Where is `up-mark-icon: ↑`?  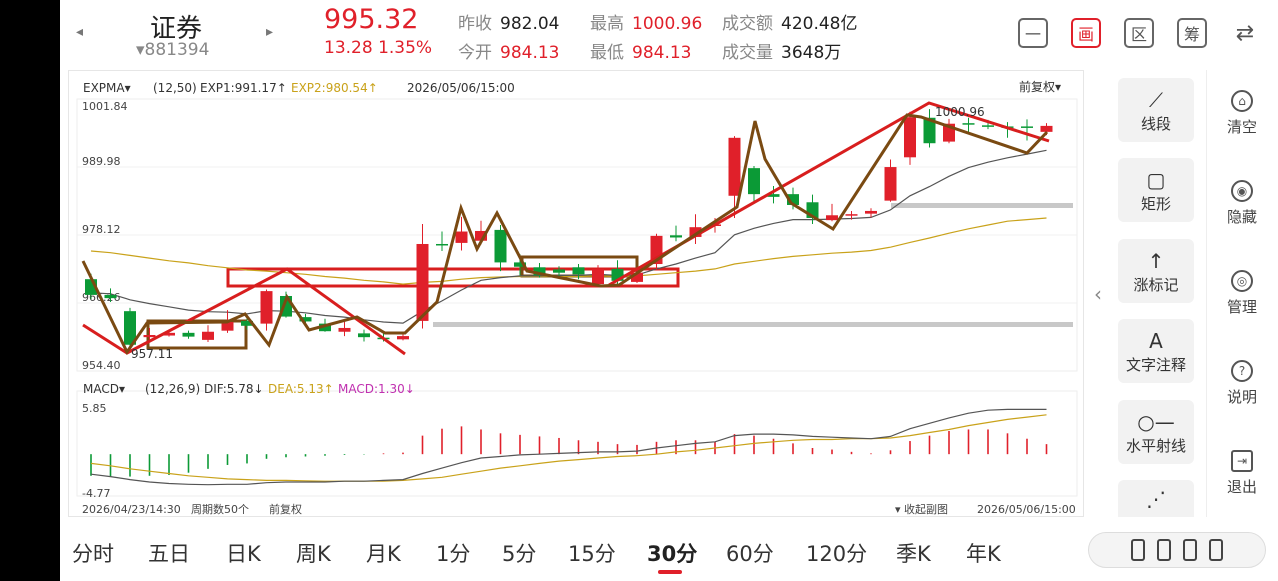 up-mark-icon: ↑ is located at coordinates (1156, 260).